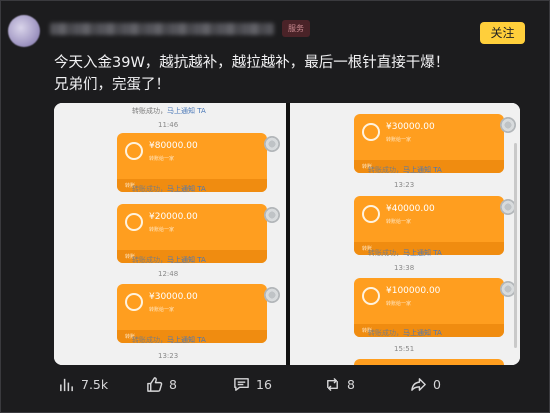 The height and width of the screenshot is (413, 550). Describe the element at coordinates (168, 274) in the screenshot. I see `message-time: 12:48` at that location.